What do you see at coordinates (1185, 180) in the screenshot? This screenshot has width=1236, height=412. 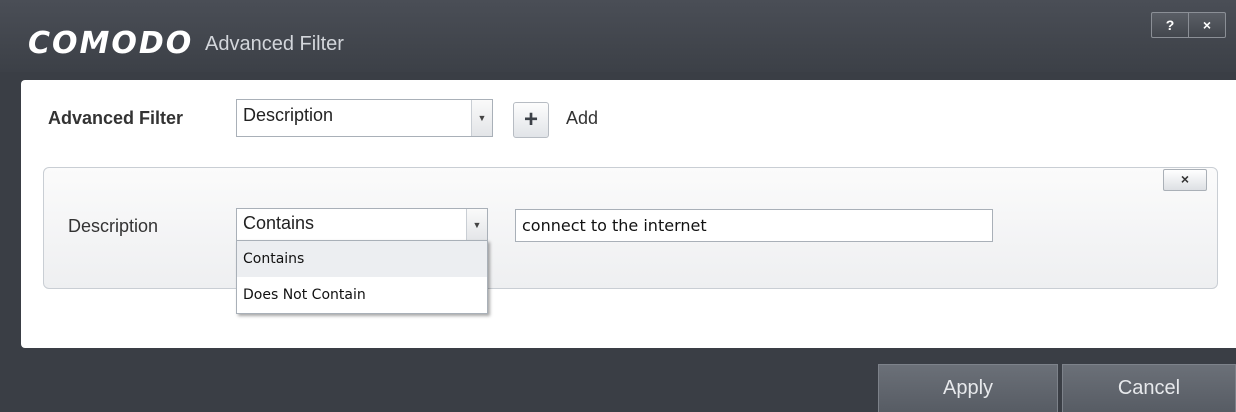 I see `remove-condition-button: ×` at bounding box center [1185, 180].